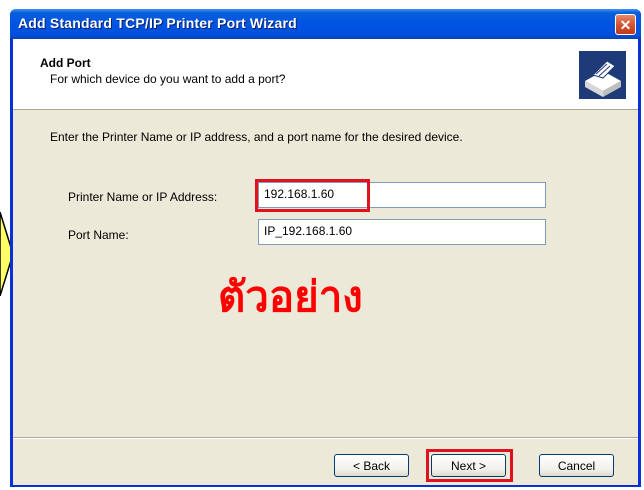 Image resolution: width=644 pixels, height=490 pixels. What do you see at coordinates (308, 231) in the screenshot?
I see `port-name-value: IP_192.168.1.60` at bounding box center [308, 231].